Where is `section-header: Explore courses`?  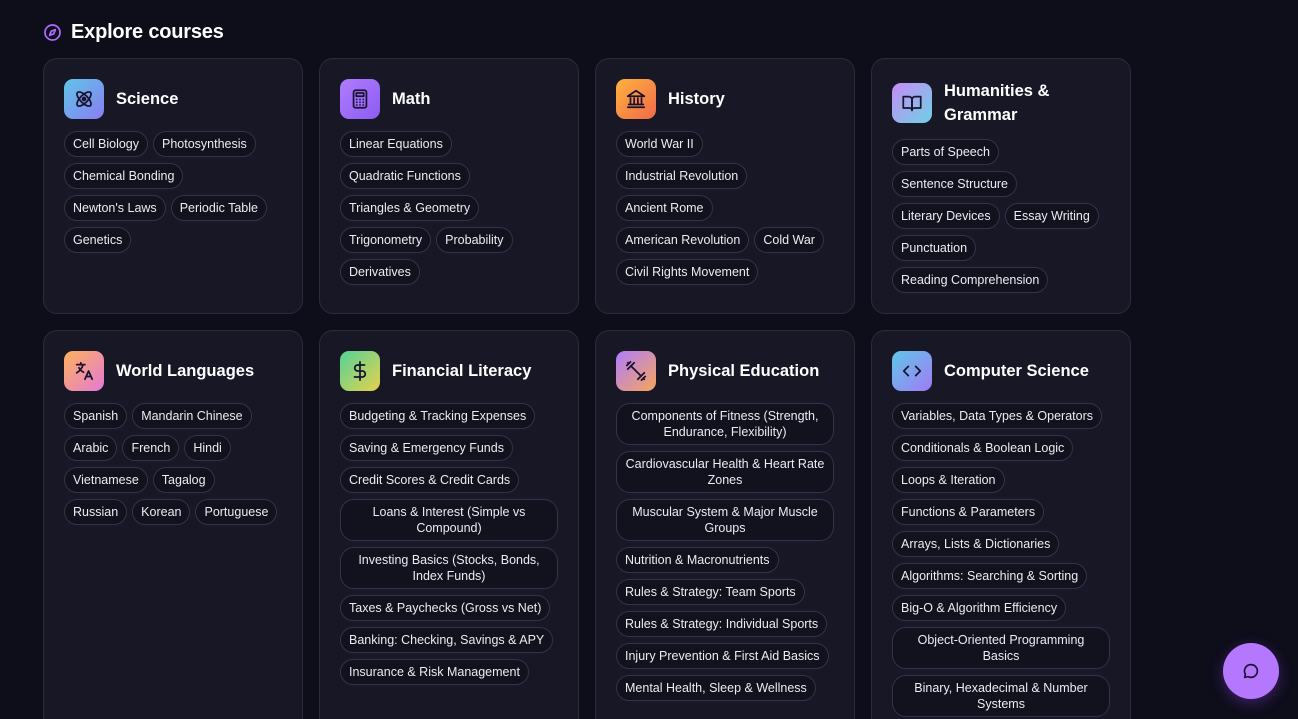
section-header: Explore courses is located at coordinates (133, 32).